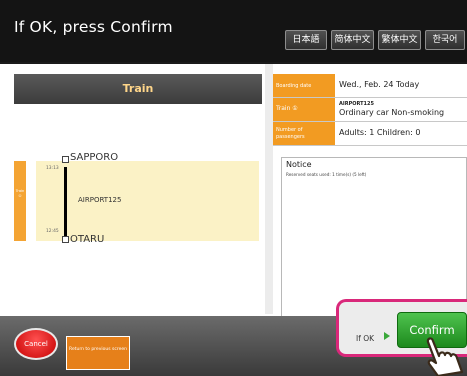 The image size is (467, 376). Describe the element at coordinates (365, 338) in the screenshot. I see `if-ok-label: If OK` at that location.